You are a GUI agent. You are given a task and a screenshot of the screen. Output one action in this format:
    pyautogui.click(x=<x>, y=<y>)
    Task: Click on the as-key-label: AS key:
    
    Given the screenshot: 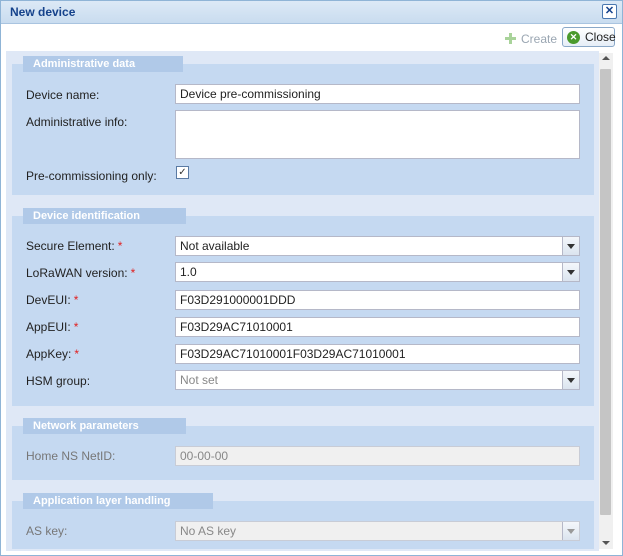 What is the action you would take?
    pyautogui.click(x=47, y=531)
    